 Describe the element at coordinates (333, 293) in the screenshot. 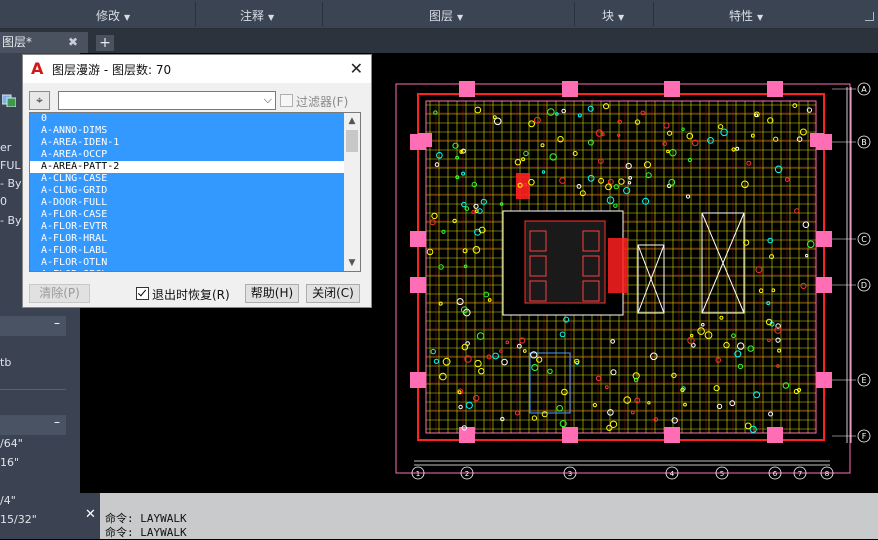

I see `close-button: 关闭(C)` at that location.